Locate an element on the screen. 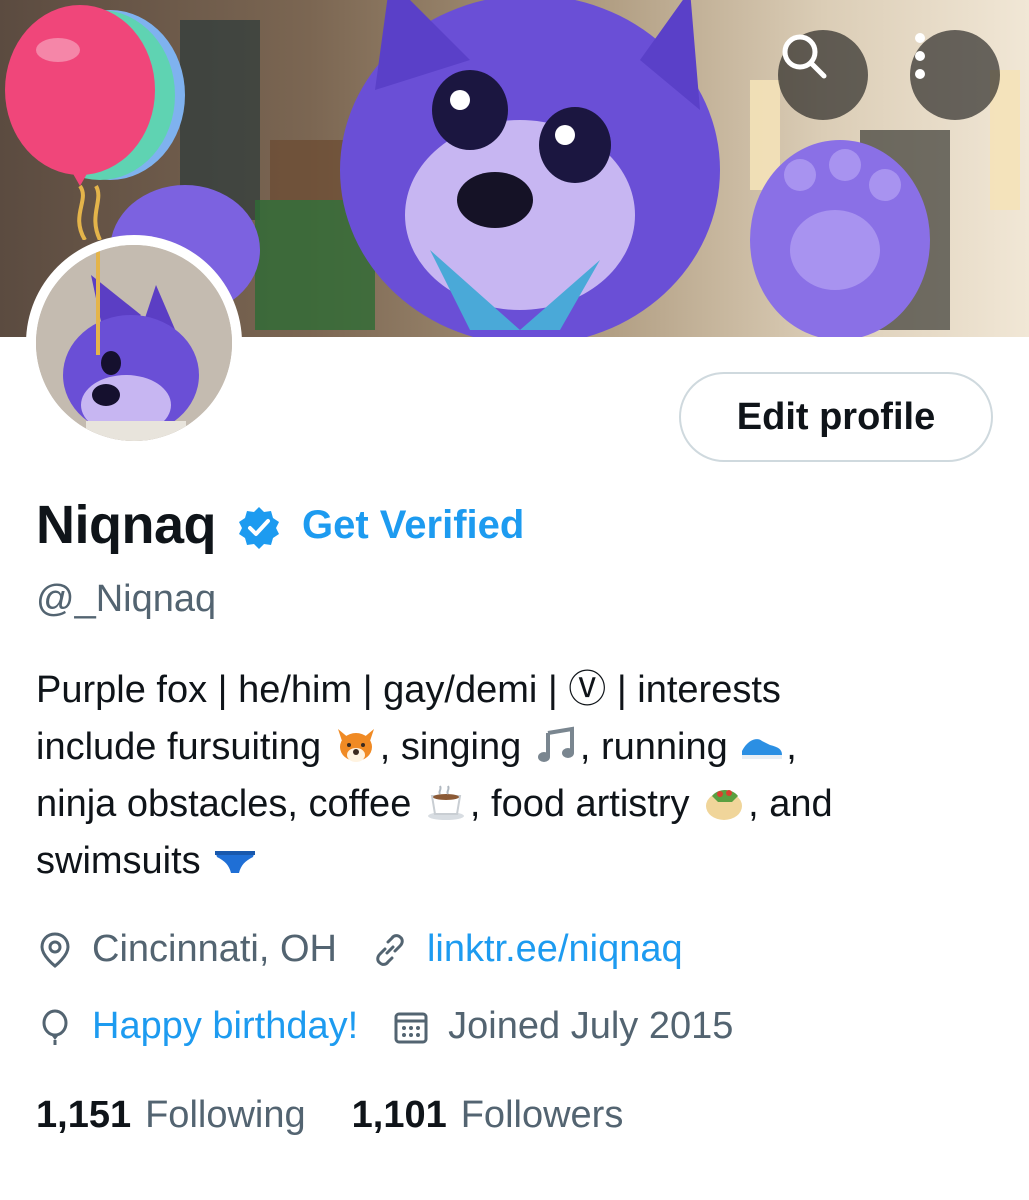 This screenshot has width=1029, height=1200. website-item: linktr.ee/niqnaq is located at coordinates (527, 949).